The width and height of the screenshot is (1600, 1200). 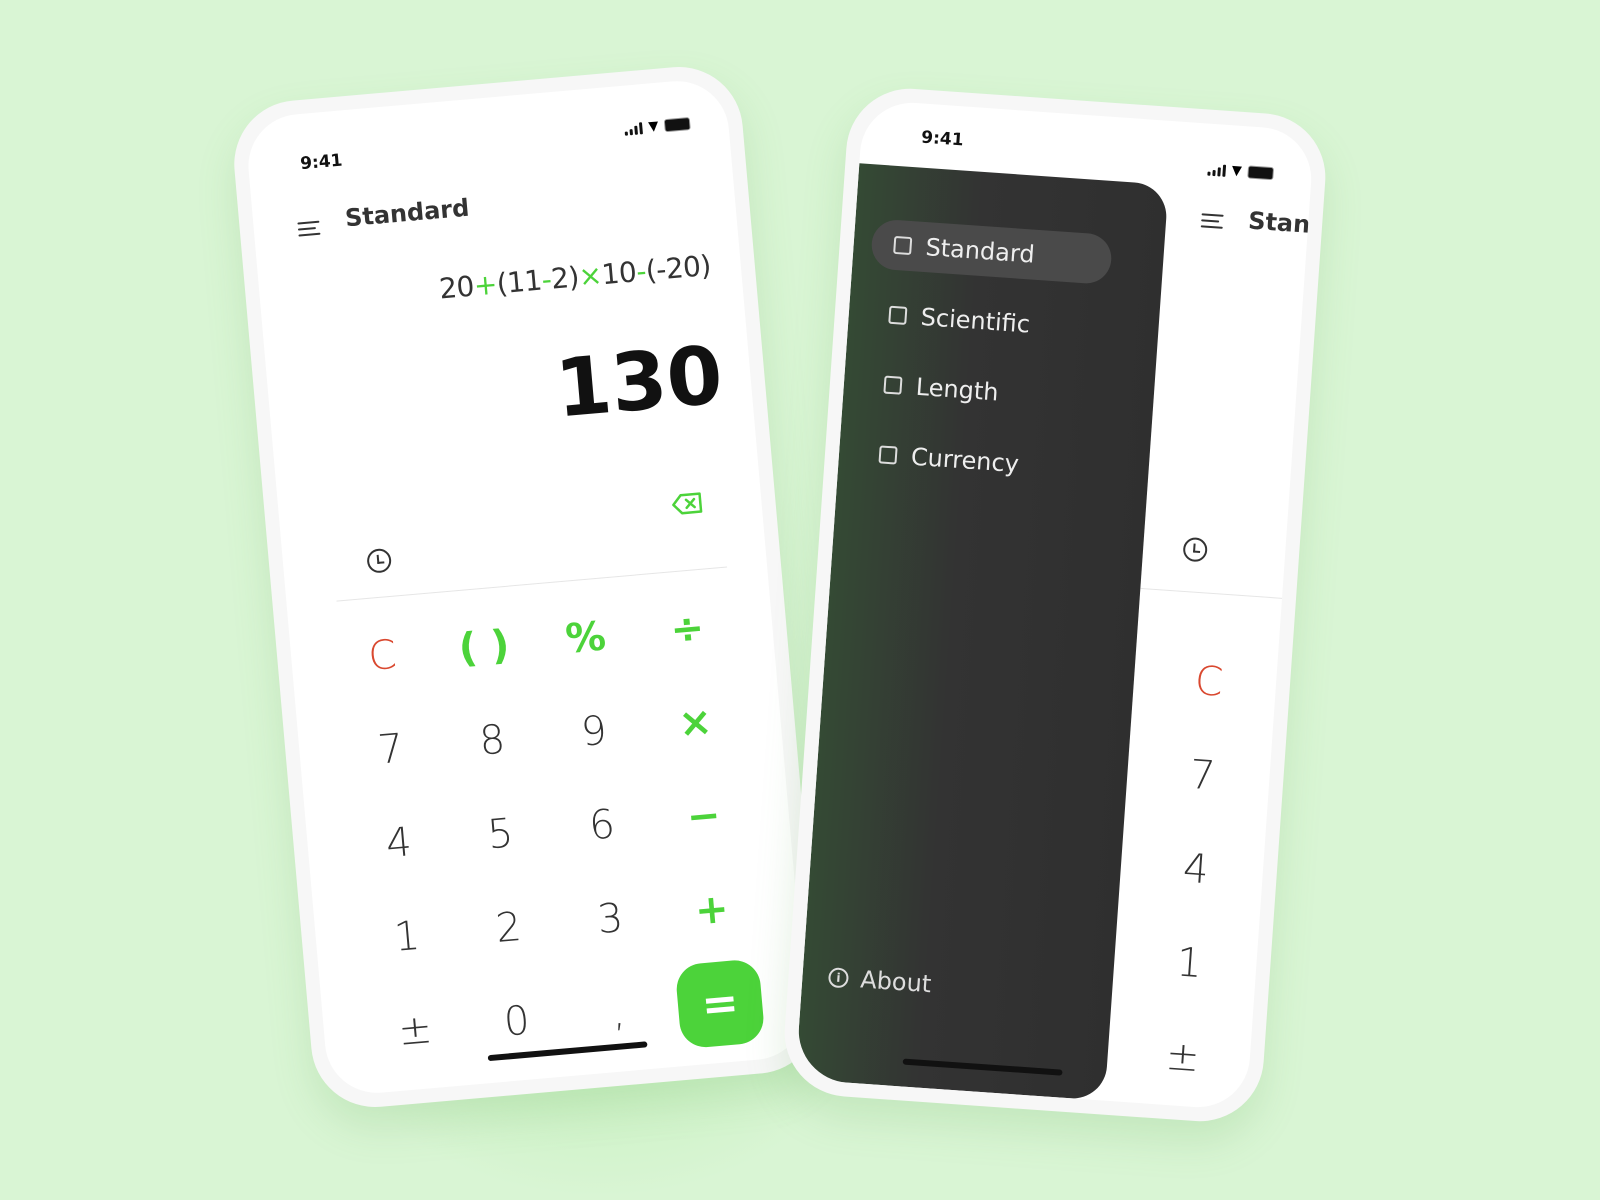 I want to click on drawer-item-label: Currency, so click(x=965, y=460).